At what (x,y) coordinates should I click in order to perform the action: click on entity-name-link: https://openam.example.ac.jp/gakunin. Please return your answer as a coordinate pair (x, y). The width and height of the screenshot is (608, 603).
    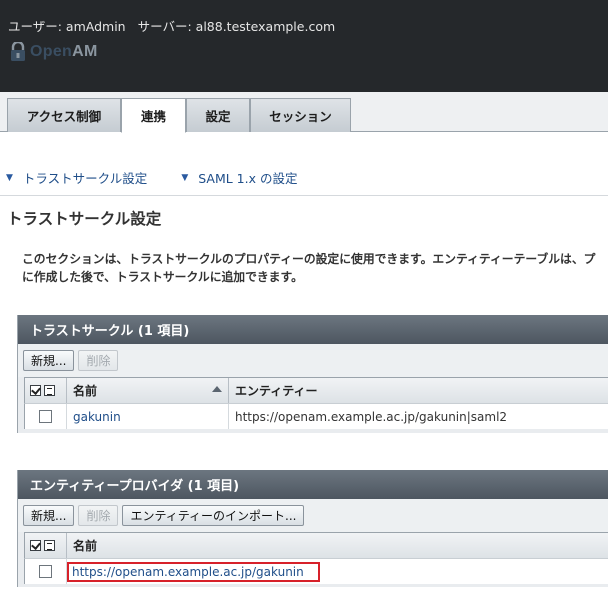
    Looking at the image, I should click on (193, 571).